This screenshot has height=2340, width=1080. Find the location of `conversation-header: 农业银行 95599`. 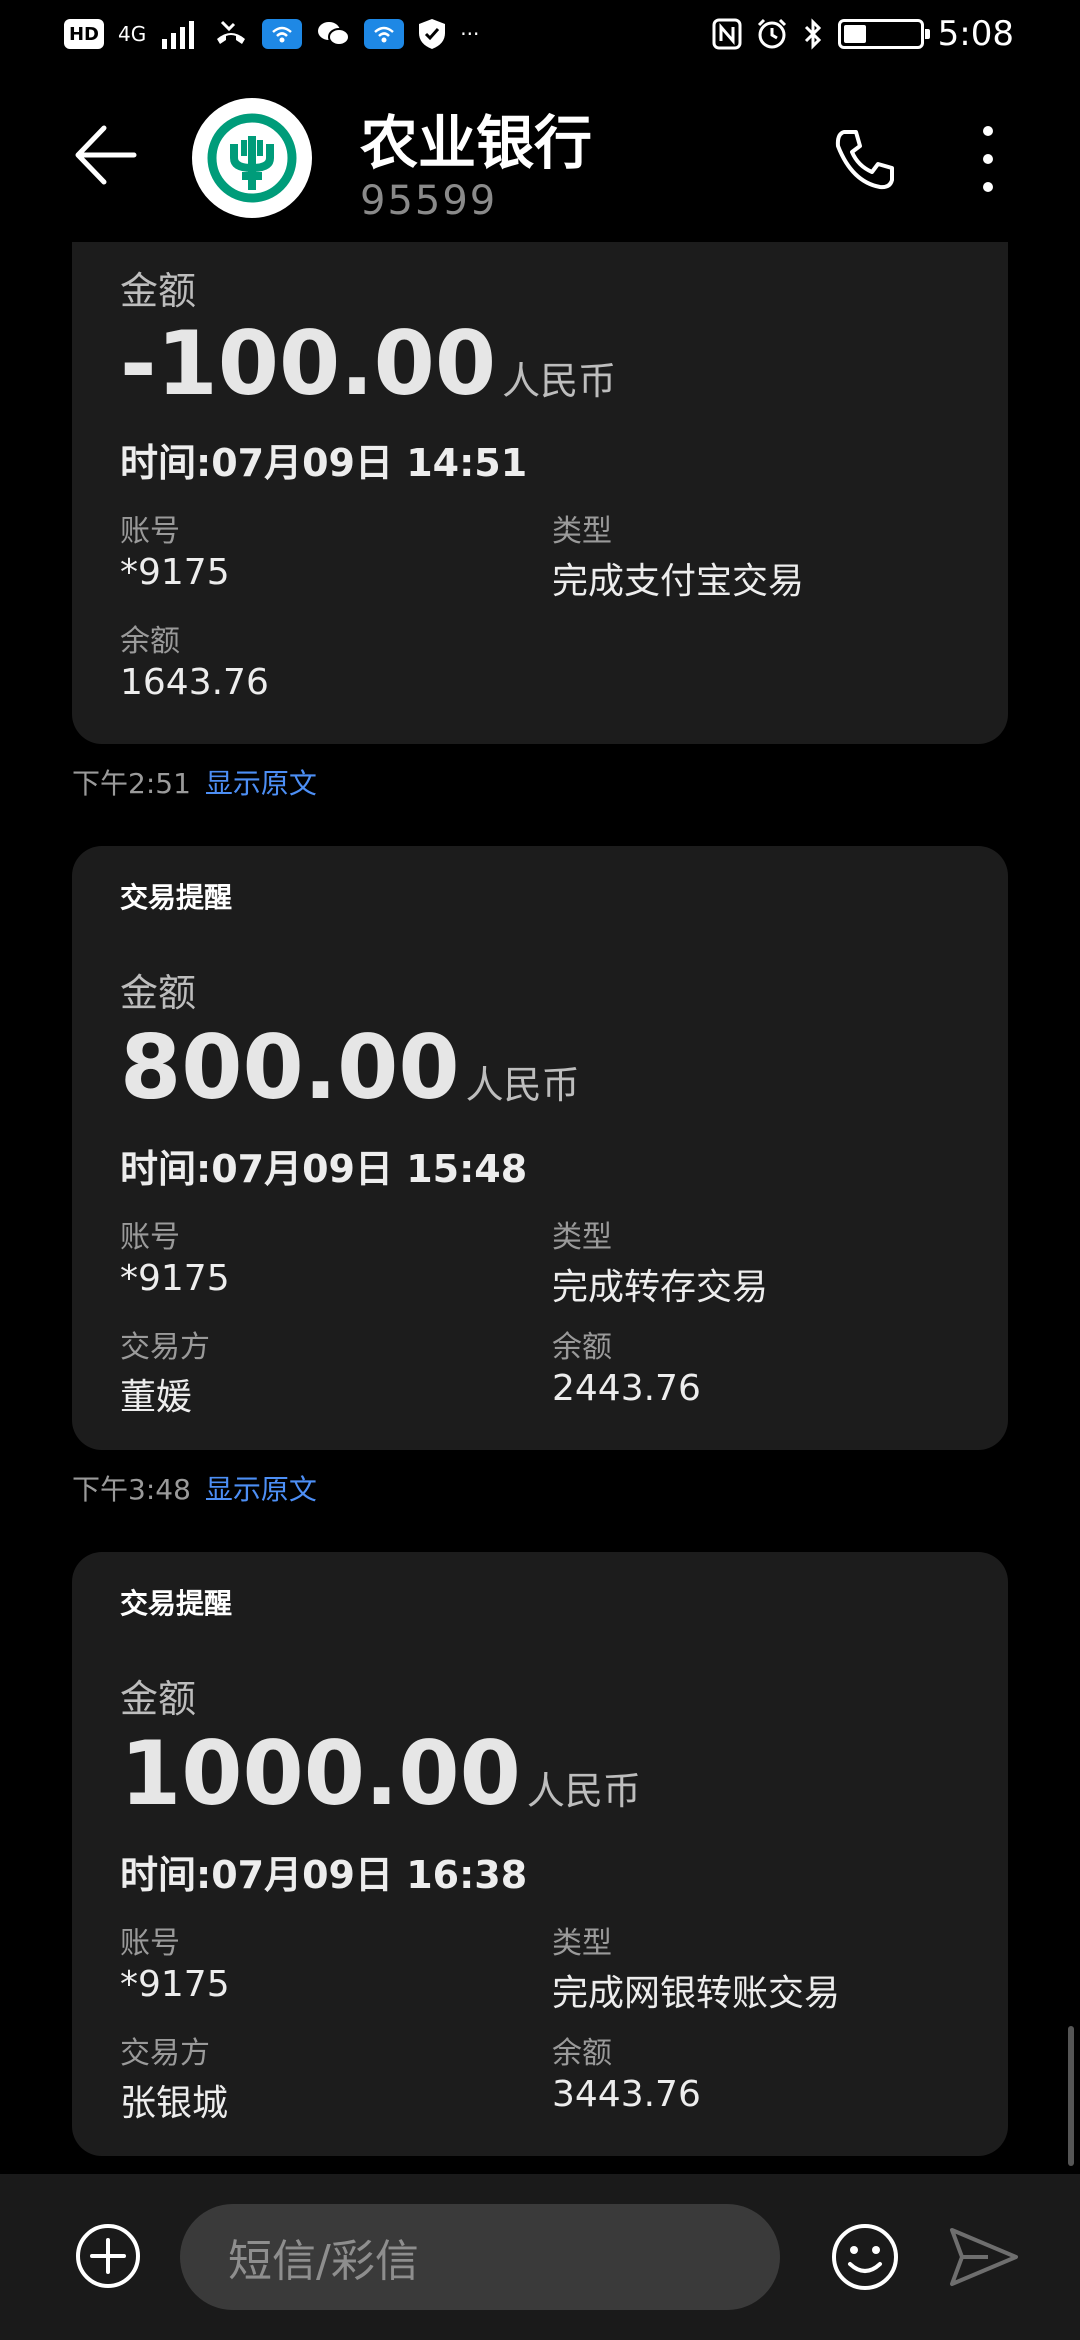

conversation-header: 农业银行 95599 is located at coordinates (540, 158).